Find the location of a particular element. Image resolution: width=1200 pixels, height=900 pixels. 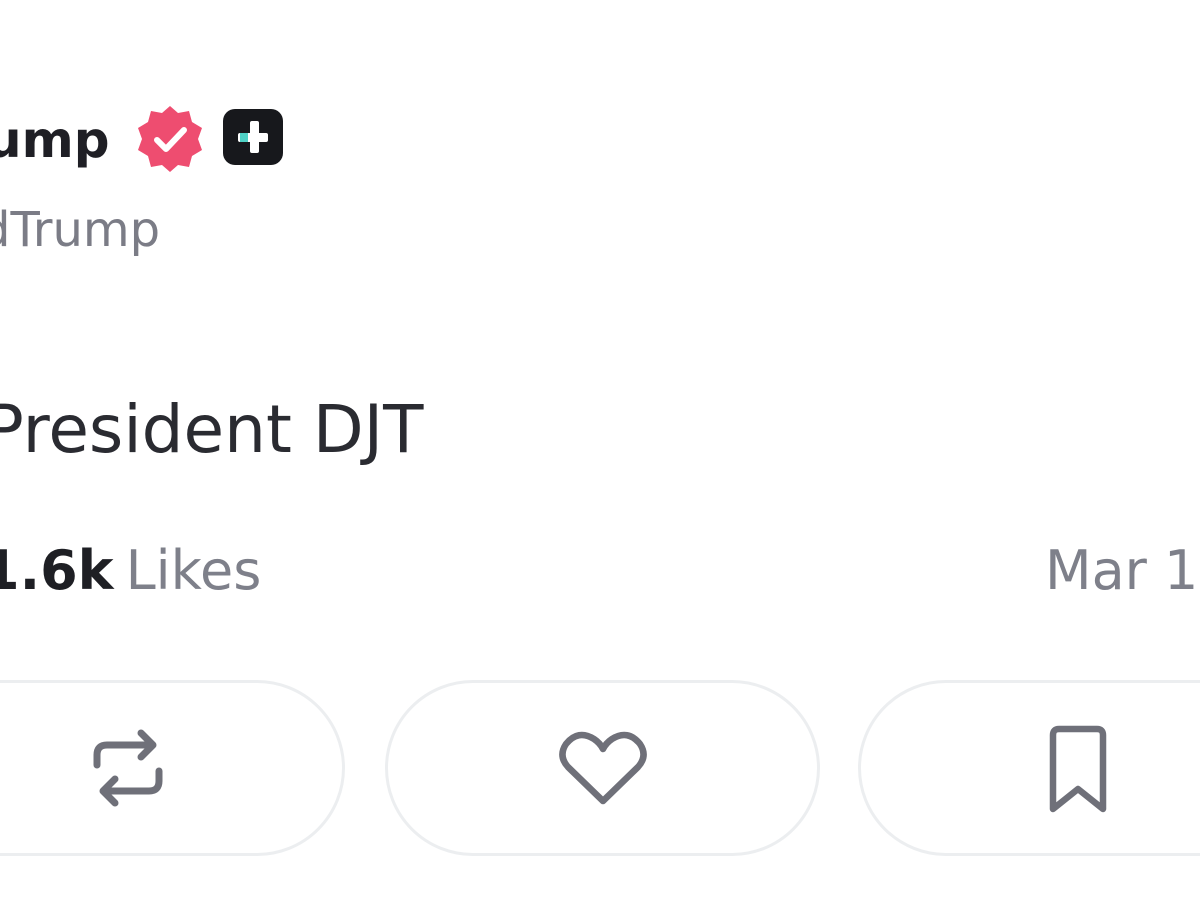

bookmark-icon is located at coordinates (1078, 769).